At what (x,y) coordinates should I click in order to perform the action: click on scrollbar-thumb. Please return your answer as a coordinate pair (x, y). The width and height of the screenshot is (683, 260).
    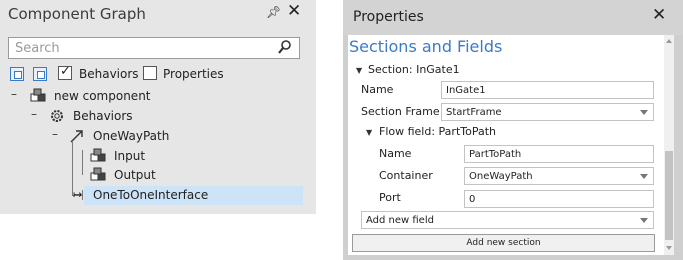
    Looking at the image, I should click on (669, 195).